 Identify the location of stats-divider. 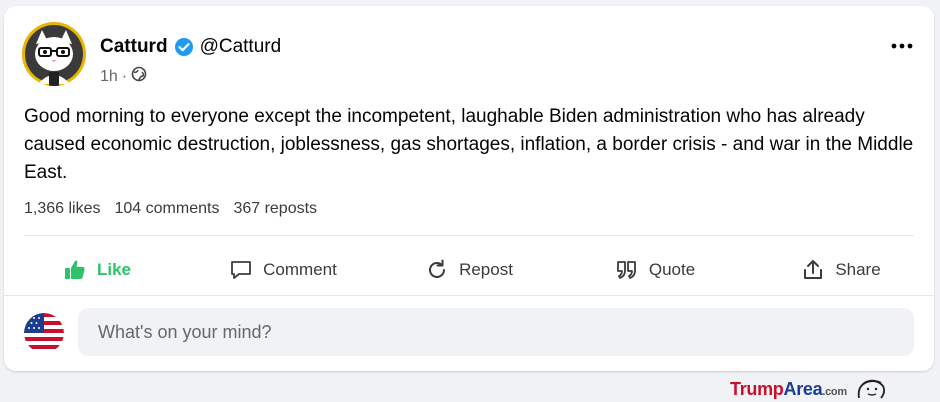
(469, 235).